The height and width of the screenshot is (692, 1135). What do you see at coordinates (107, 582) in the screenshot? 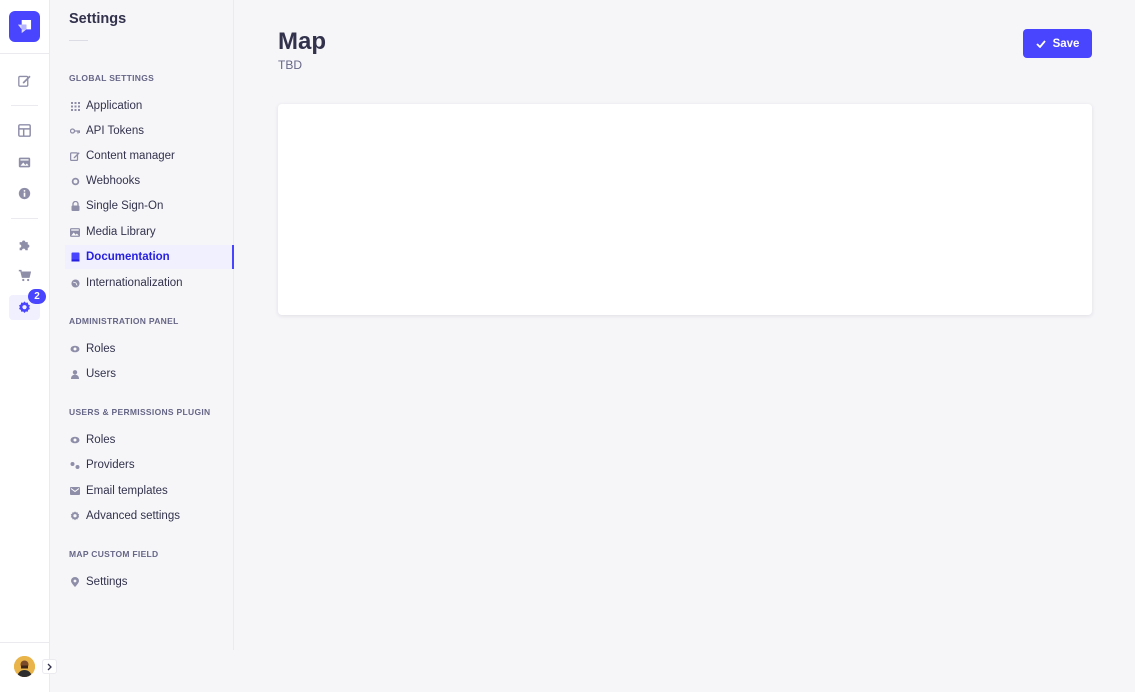
I see `subnav-item-label: Settings` at bounding box center [107, 582].